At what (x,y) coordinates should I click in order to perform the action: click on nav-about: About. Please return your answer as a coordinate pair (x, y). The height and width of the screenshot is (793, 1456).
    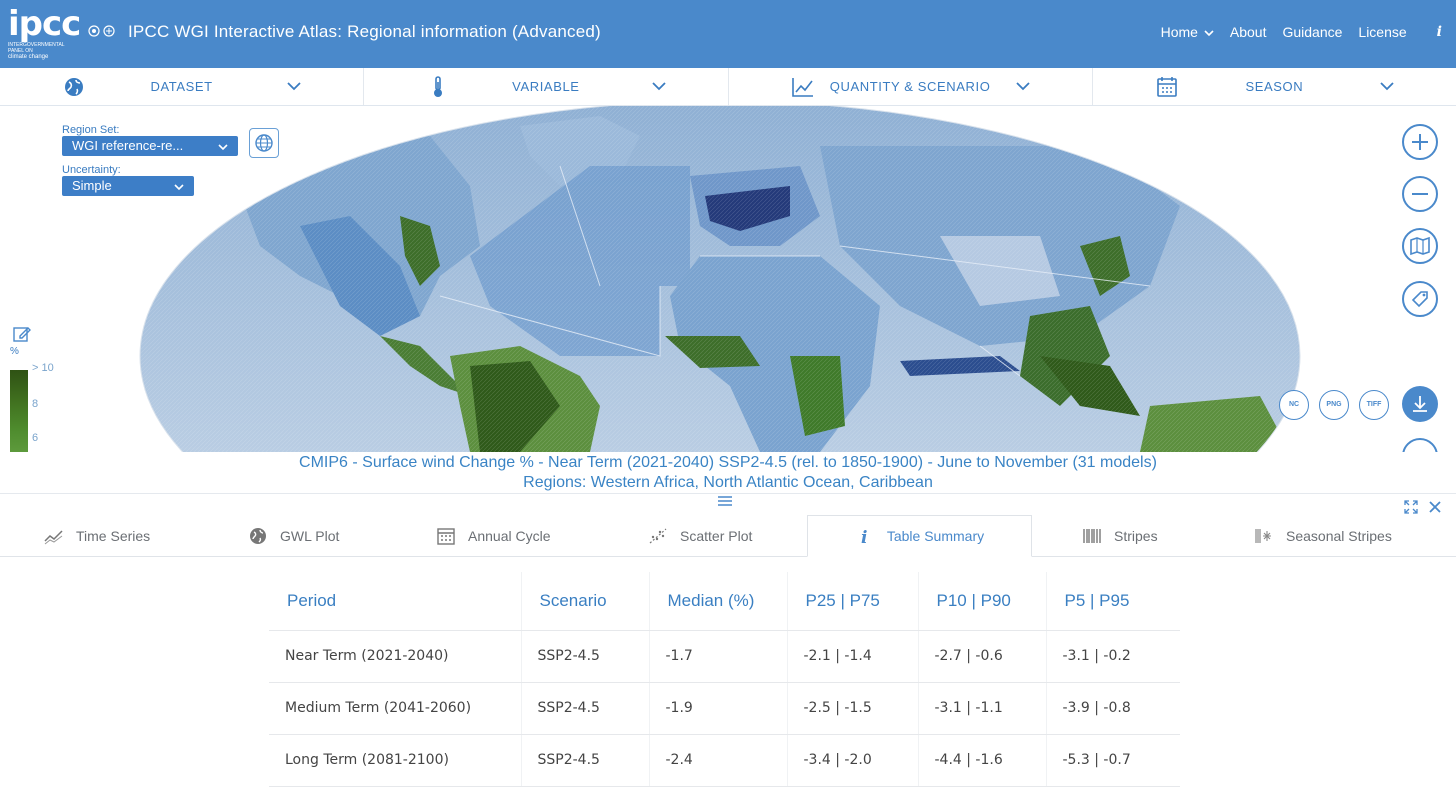
    Looking at the image, I should click on (1248, 32).